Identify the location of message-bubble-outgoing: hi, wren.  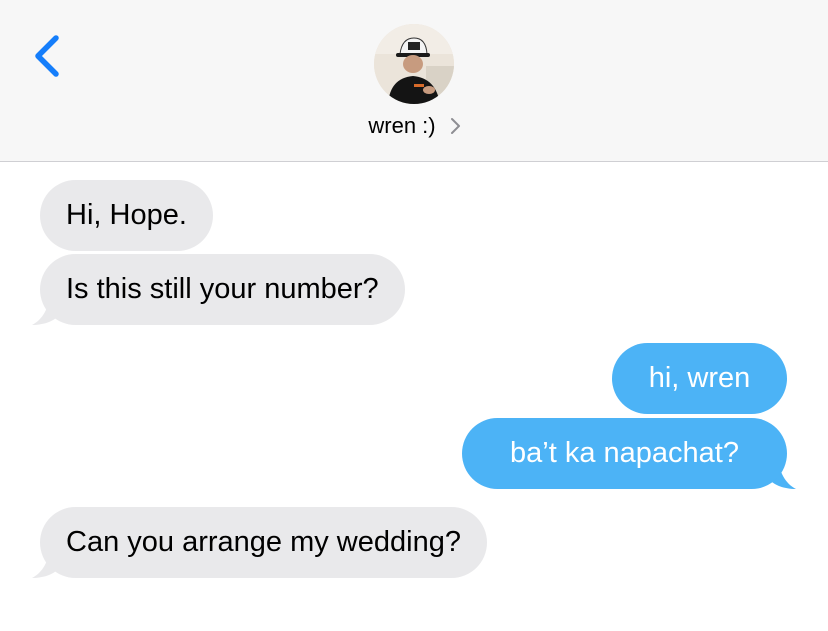
(699, 378).